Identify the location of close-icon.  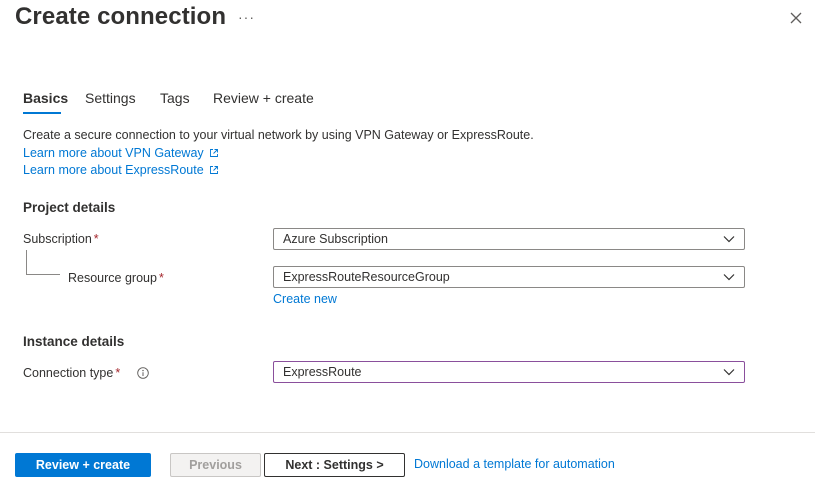
(796, 18).